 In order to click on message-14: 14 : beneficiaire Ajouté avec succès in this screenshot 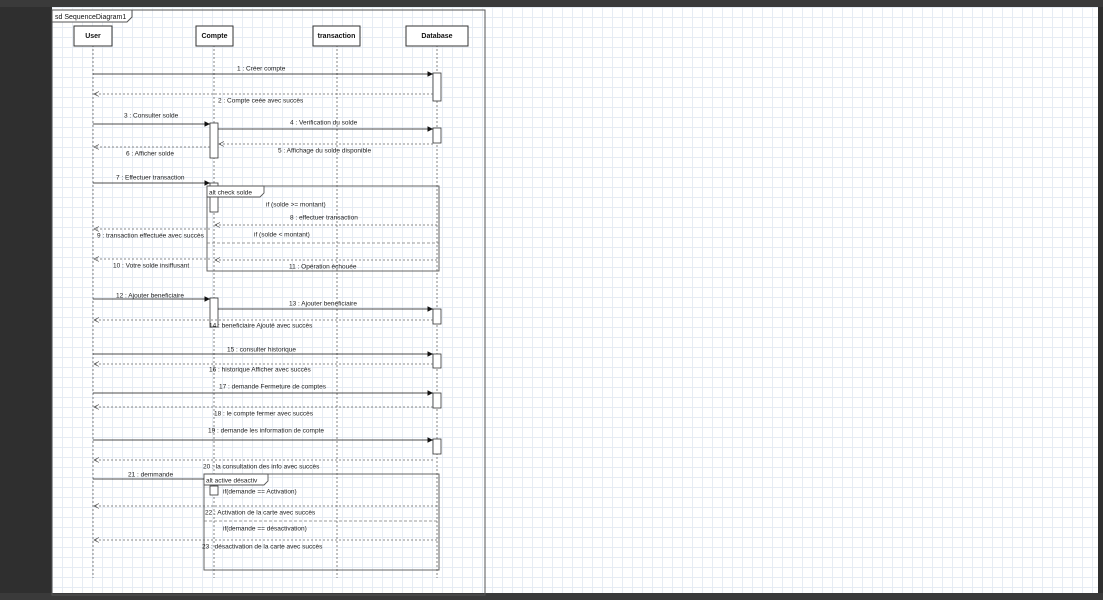, I will do `click(263, 325)`.